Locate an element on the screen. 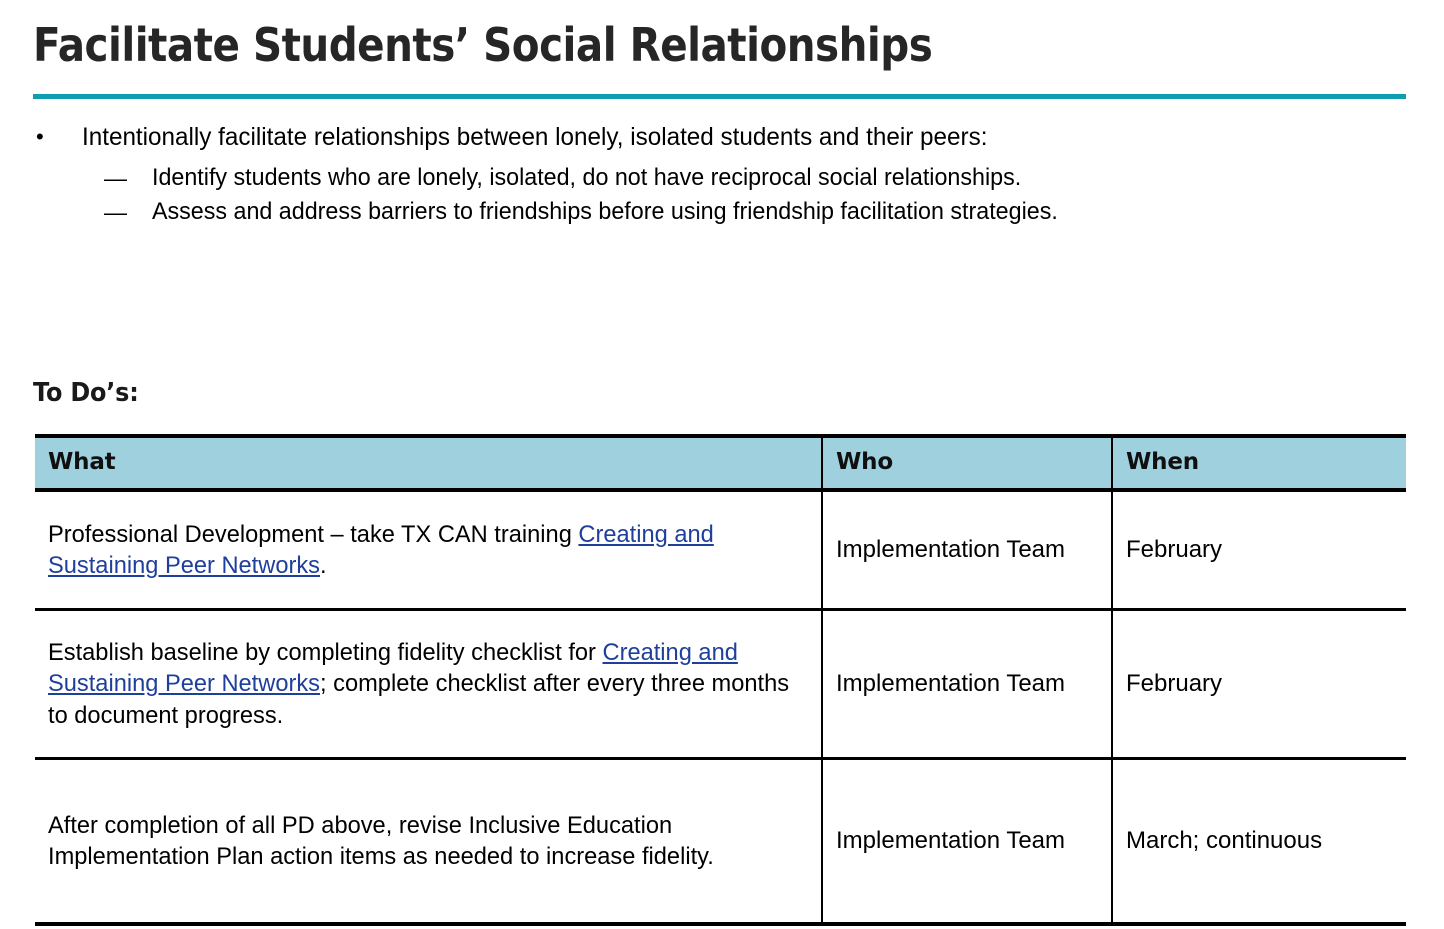 This screenshot has width=1444, height=929. cell-what-text-post: . is located at coordinates (323, 565).